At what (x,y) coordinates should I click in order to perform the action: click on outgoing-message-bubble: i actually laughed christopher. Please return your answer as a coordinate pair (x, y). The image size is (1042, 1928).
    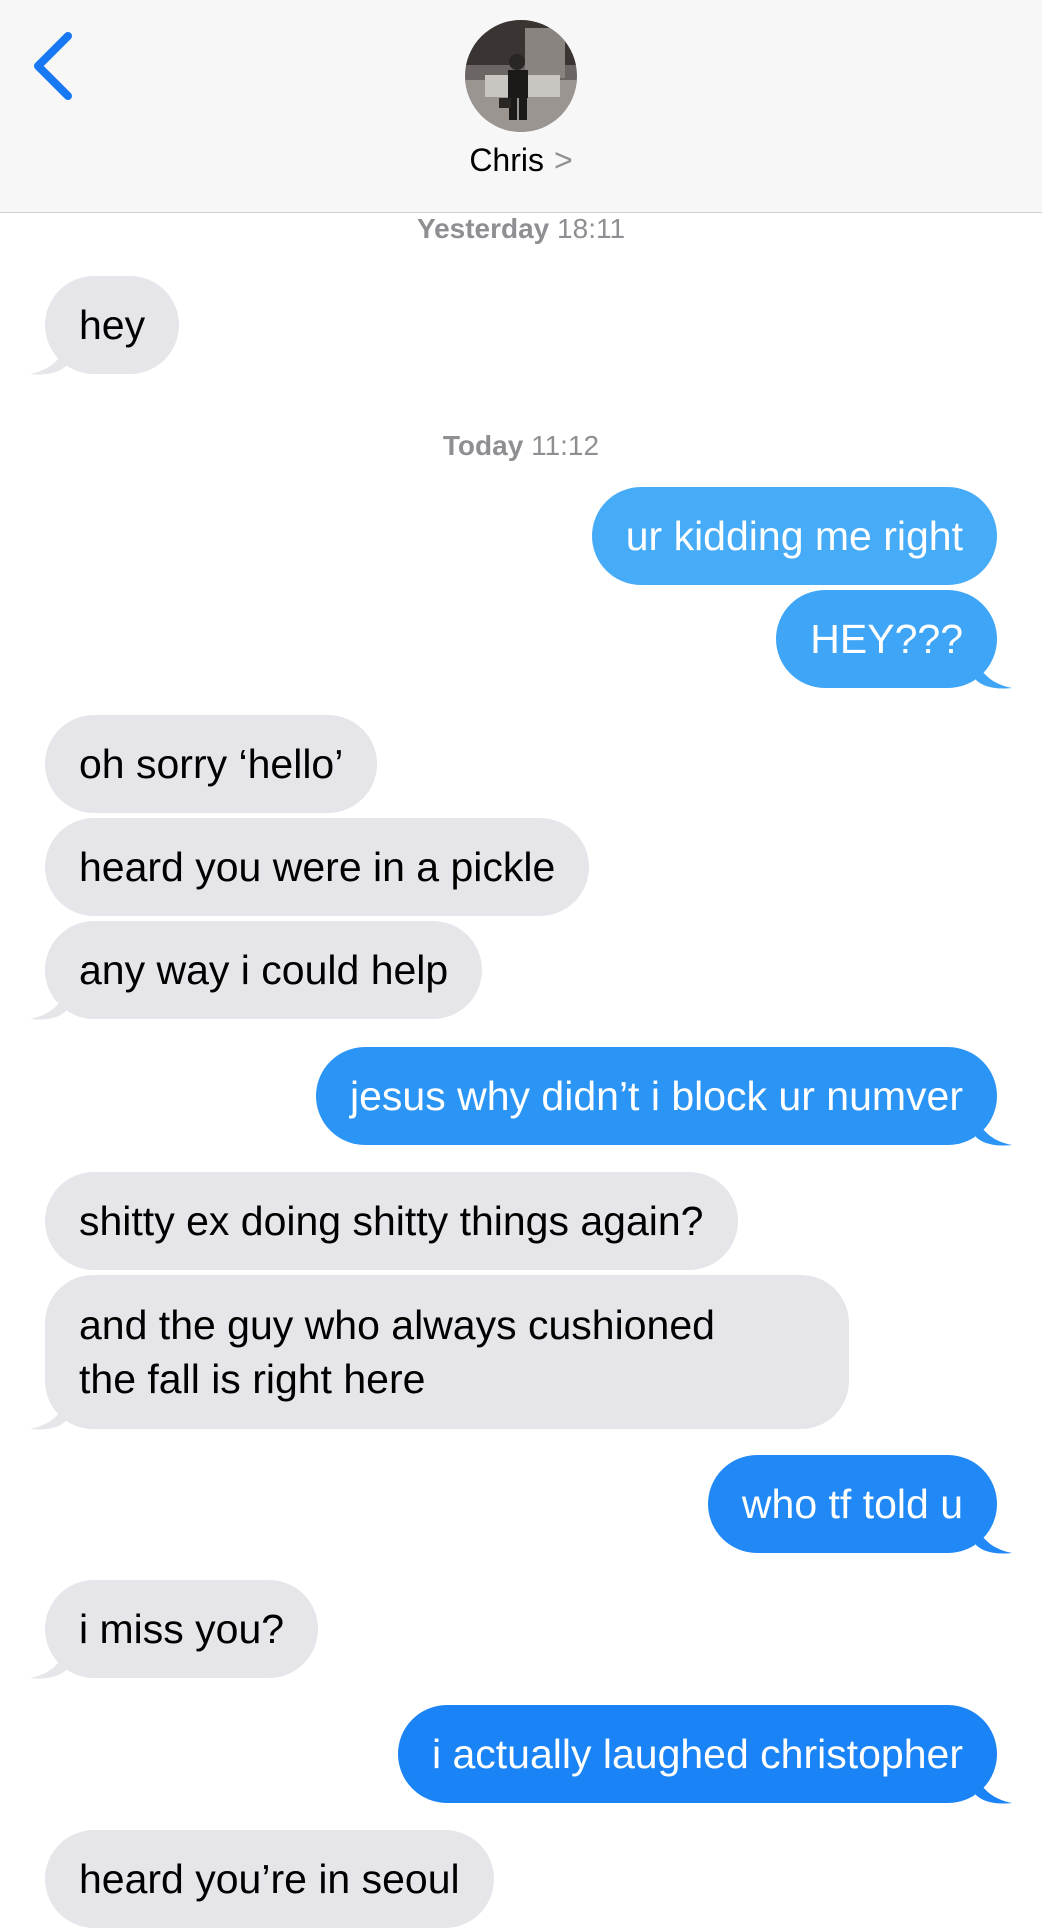
    Looking at the image, I should click on (697, 1754).